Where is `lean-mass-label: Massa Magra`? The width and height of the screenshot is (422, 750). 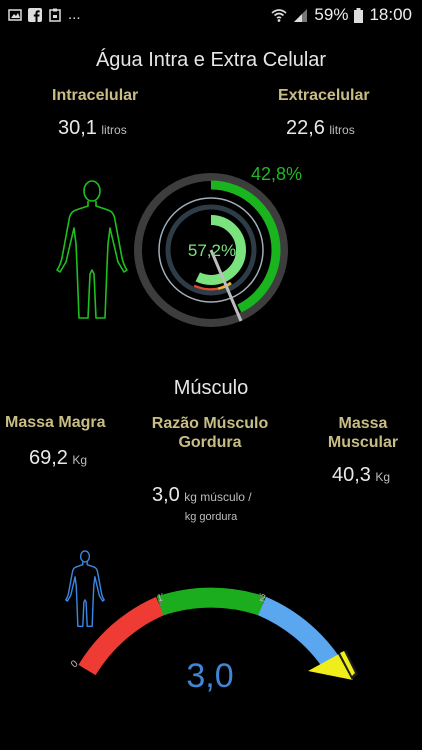
lean-mass-label: Massa Magra is located at coordinates (55, 422).